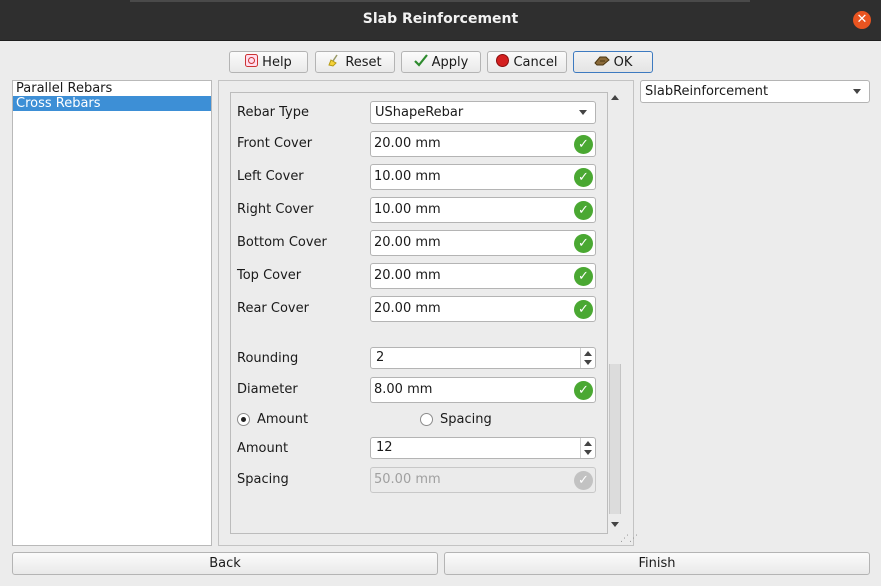 Image resolution: width=881 pixels, height=586 pixels. I want to click on rebar-type-label: Rebar Type, so click(273, 112).